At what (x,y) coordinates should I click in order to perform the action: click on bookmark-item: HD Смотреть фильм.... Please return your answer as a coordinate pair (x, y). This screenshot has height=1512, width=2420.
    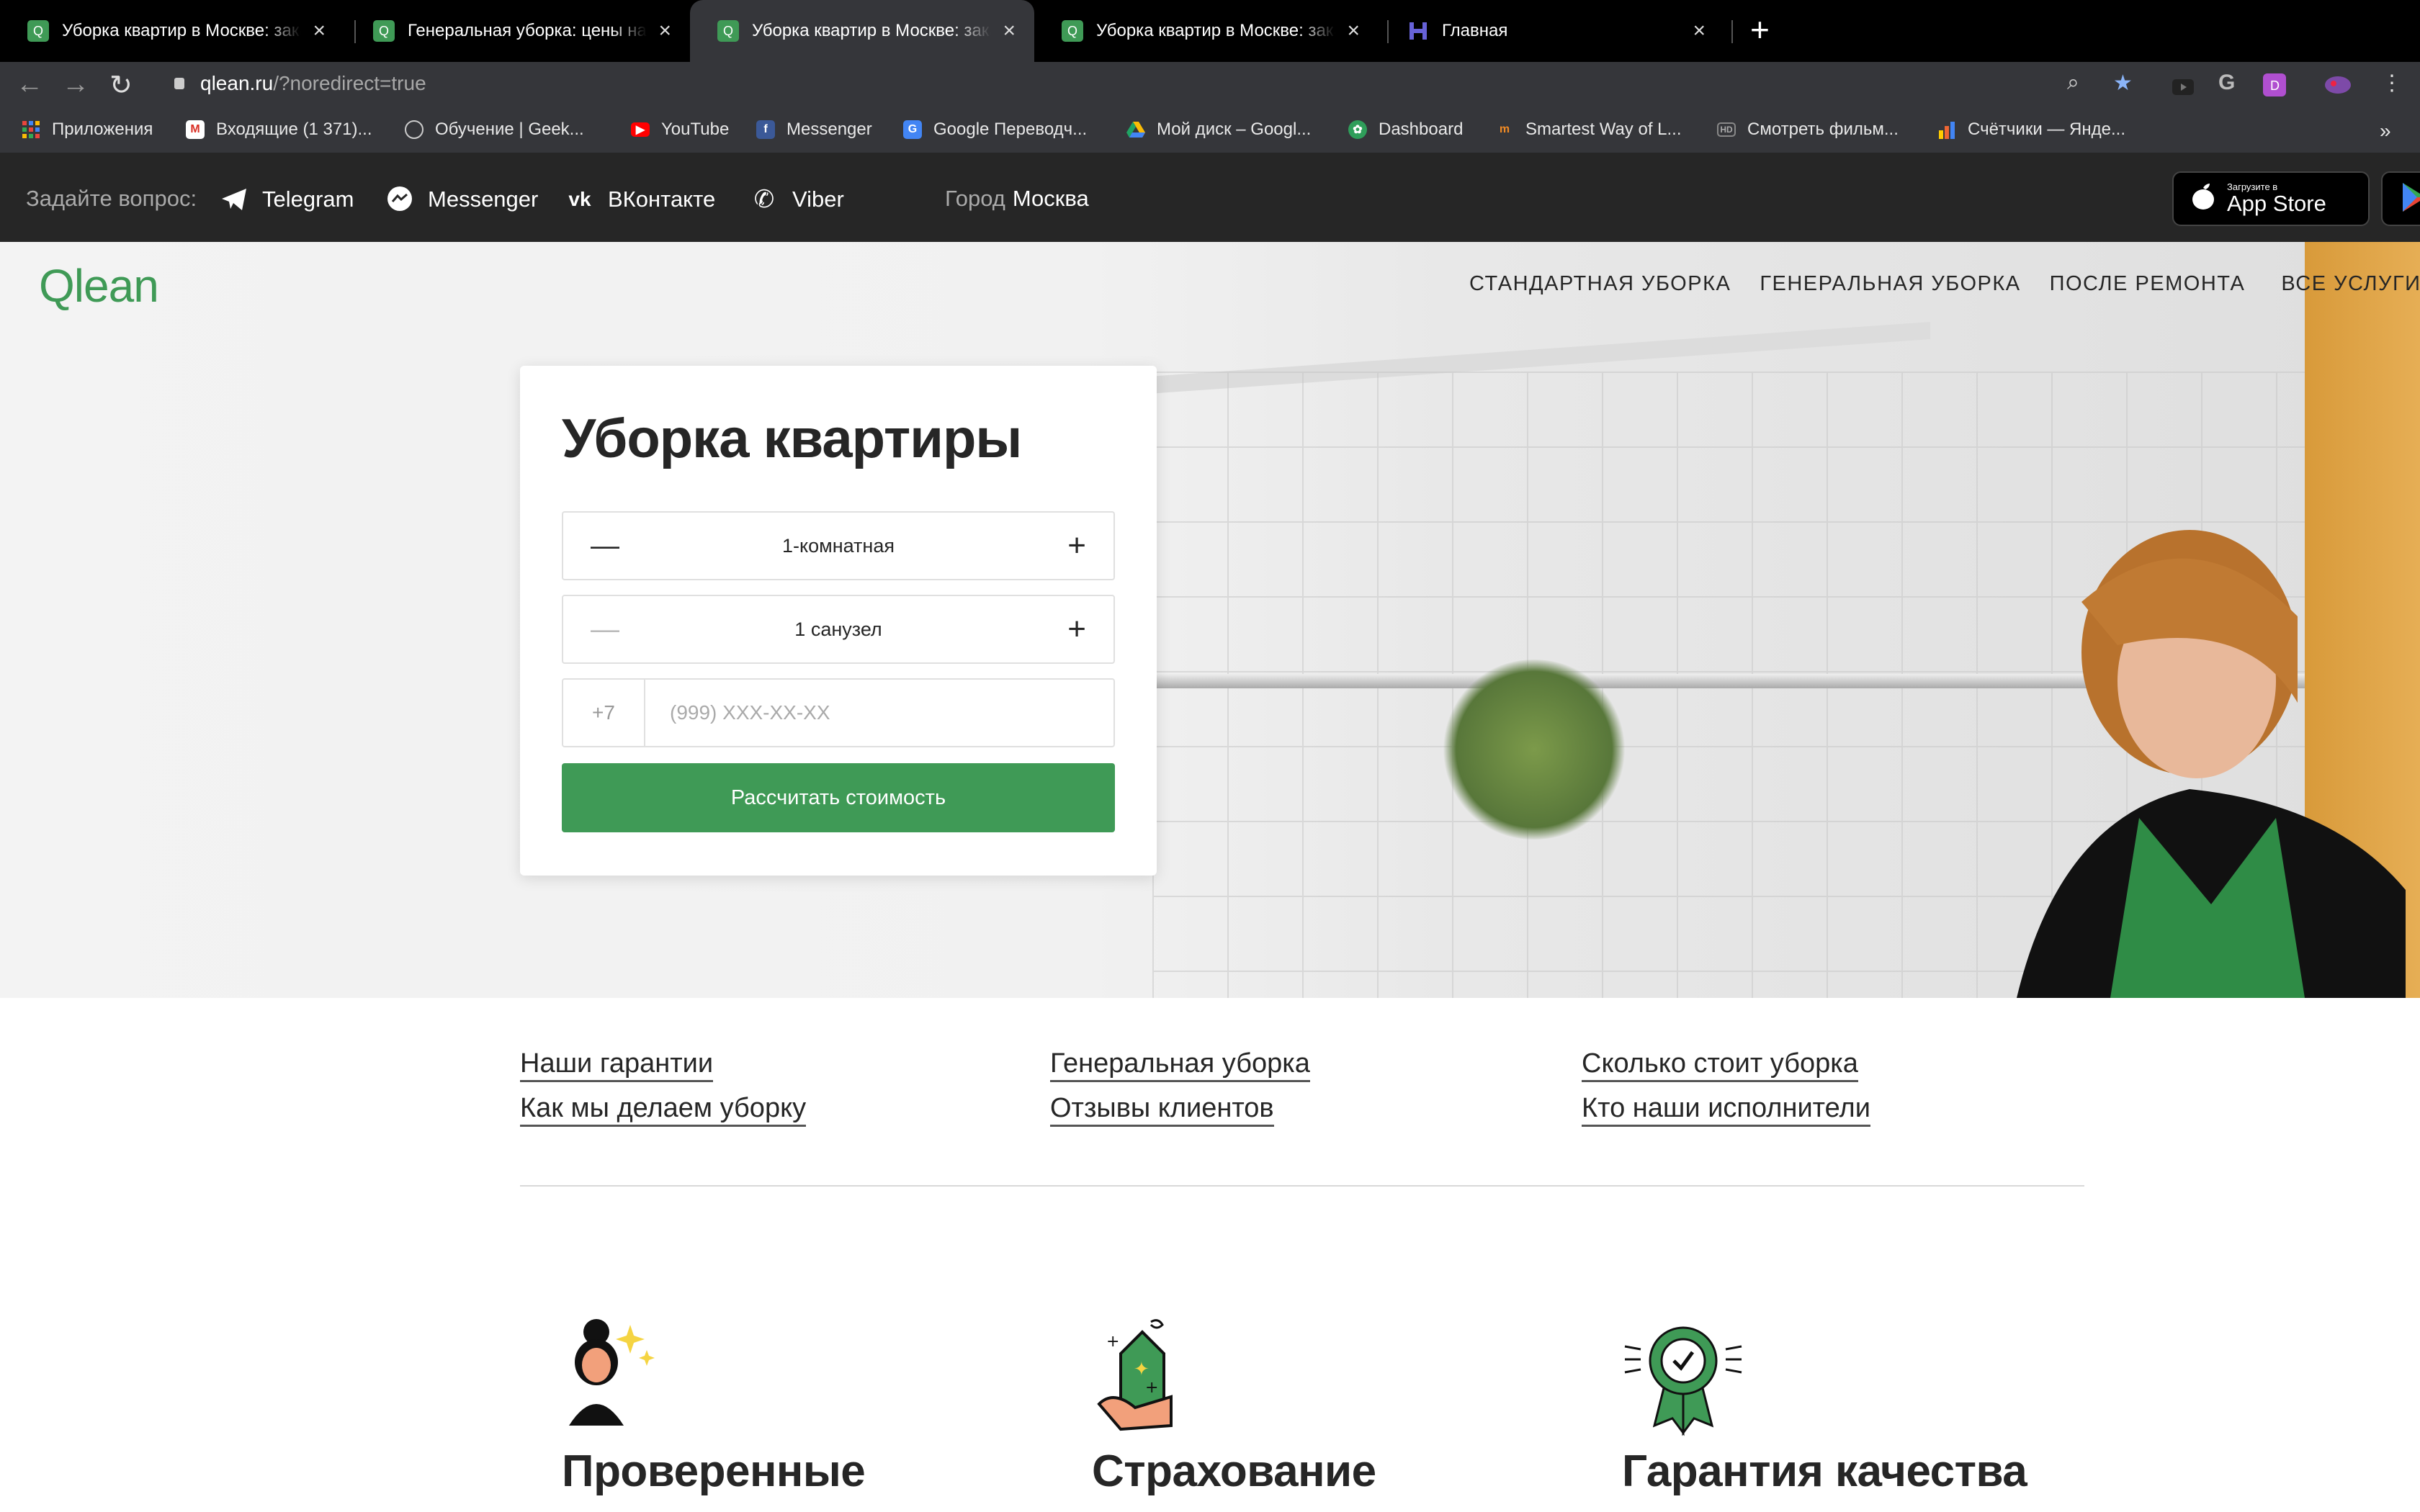
    Looking at the image, I should click on (1808, 130).